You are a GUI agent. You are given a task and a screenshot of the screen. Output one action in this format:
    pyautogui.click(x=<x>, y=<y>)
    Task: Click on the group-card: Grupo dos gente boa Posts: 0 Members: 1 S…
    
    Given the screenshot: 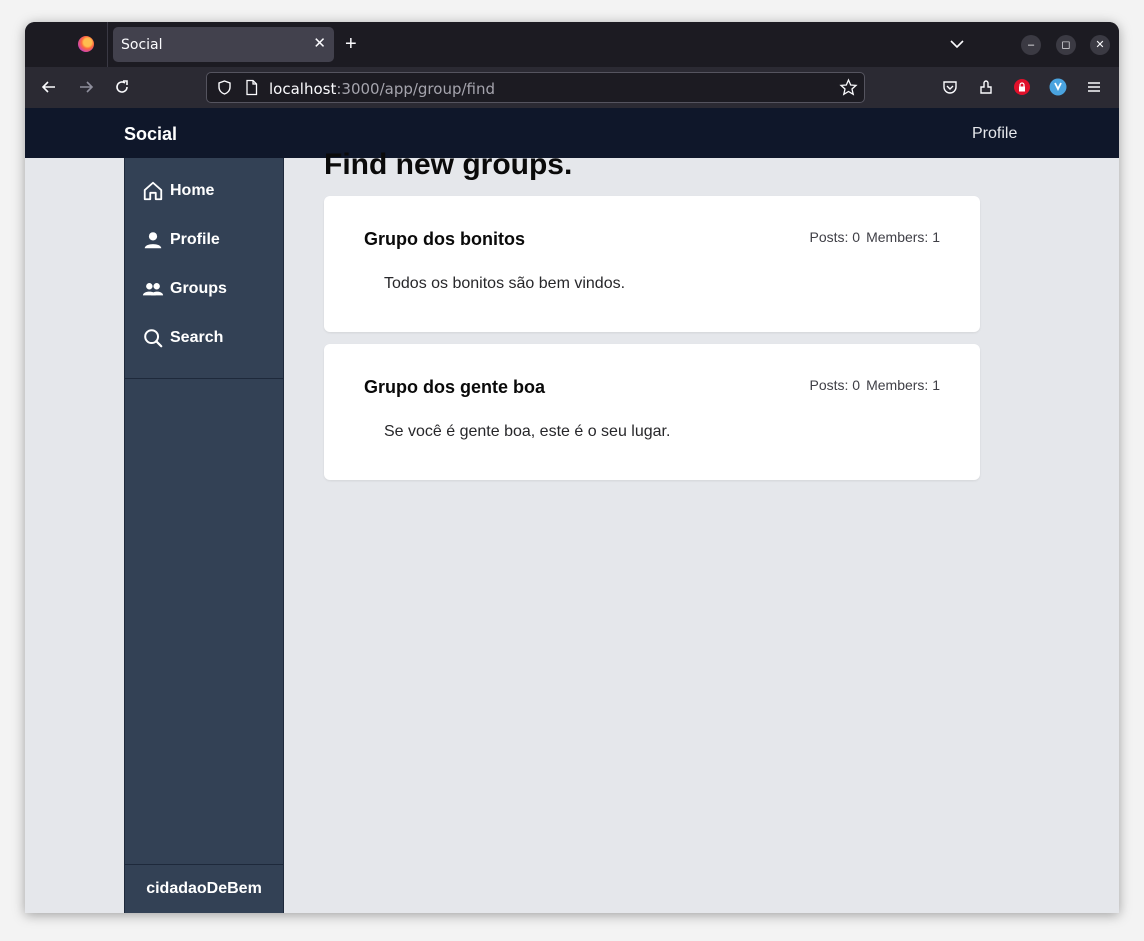 What is the action you would take?
    pyautogui.click(x=652, y=412)
    